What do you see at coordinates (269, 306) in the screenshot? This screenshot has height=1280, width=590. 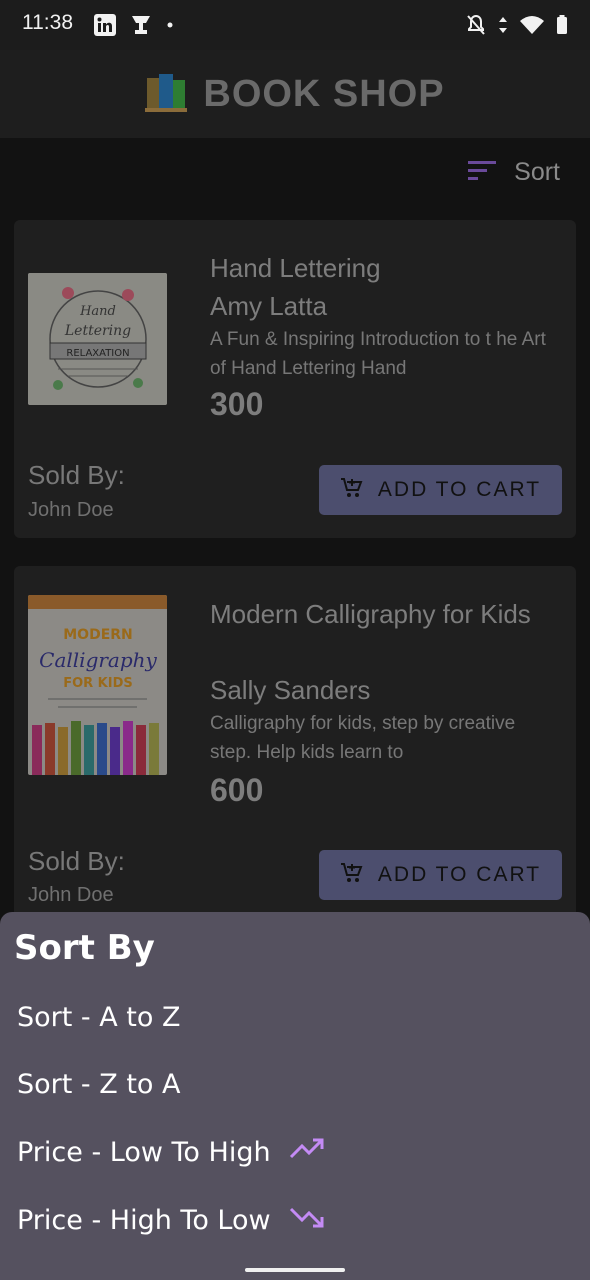 I see `book-author: Amy Latta` at bounding box center [269, 306].